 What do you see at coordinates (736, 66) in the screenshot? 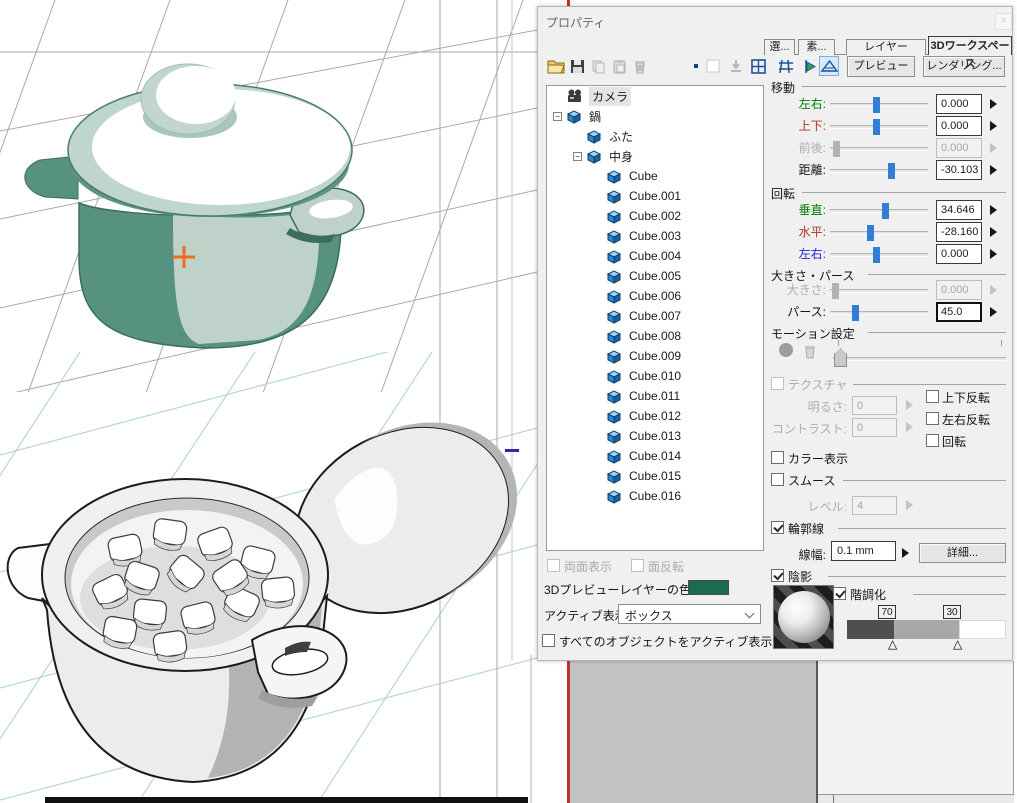
I see `import-icon` at bounding box center [736, 66].